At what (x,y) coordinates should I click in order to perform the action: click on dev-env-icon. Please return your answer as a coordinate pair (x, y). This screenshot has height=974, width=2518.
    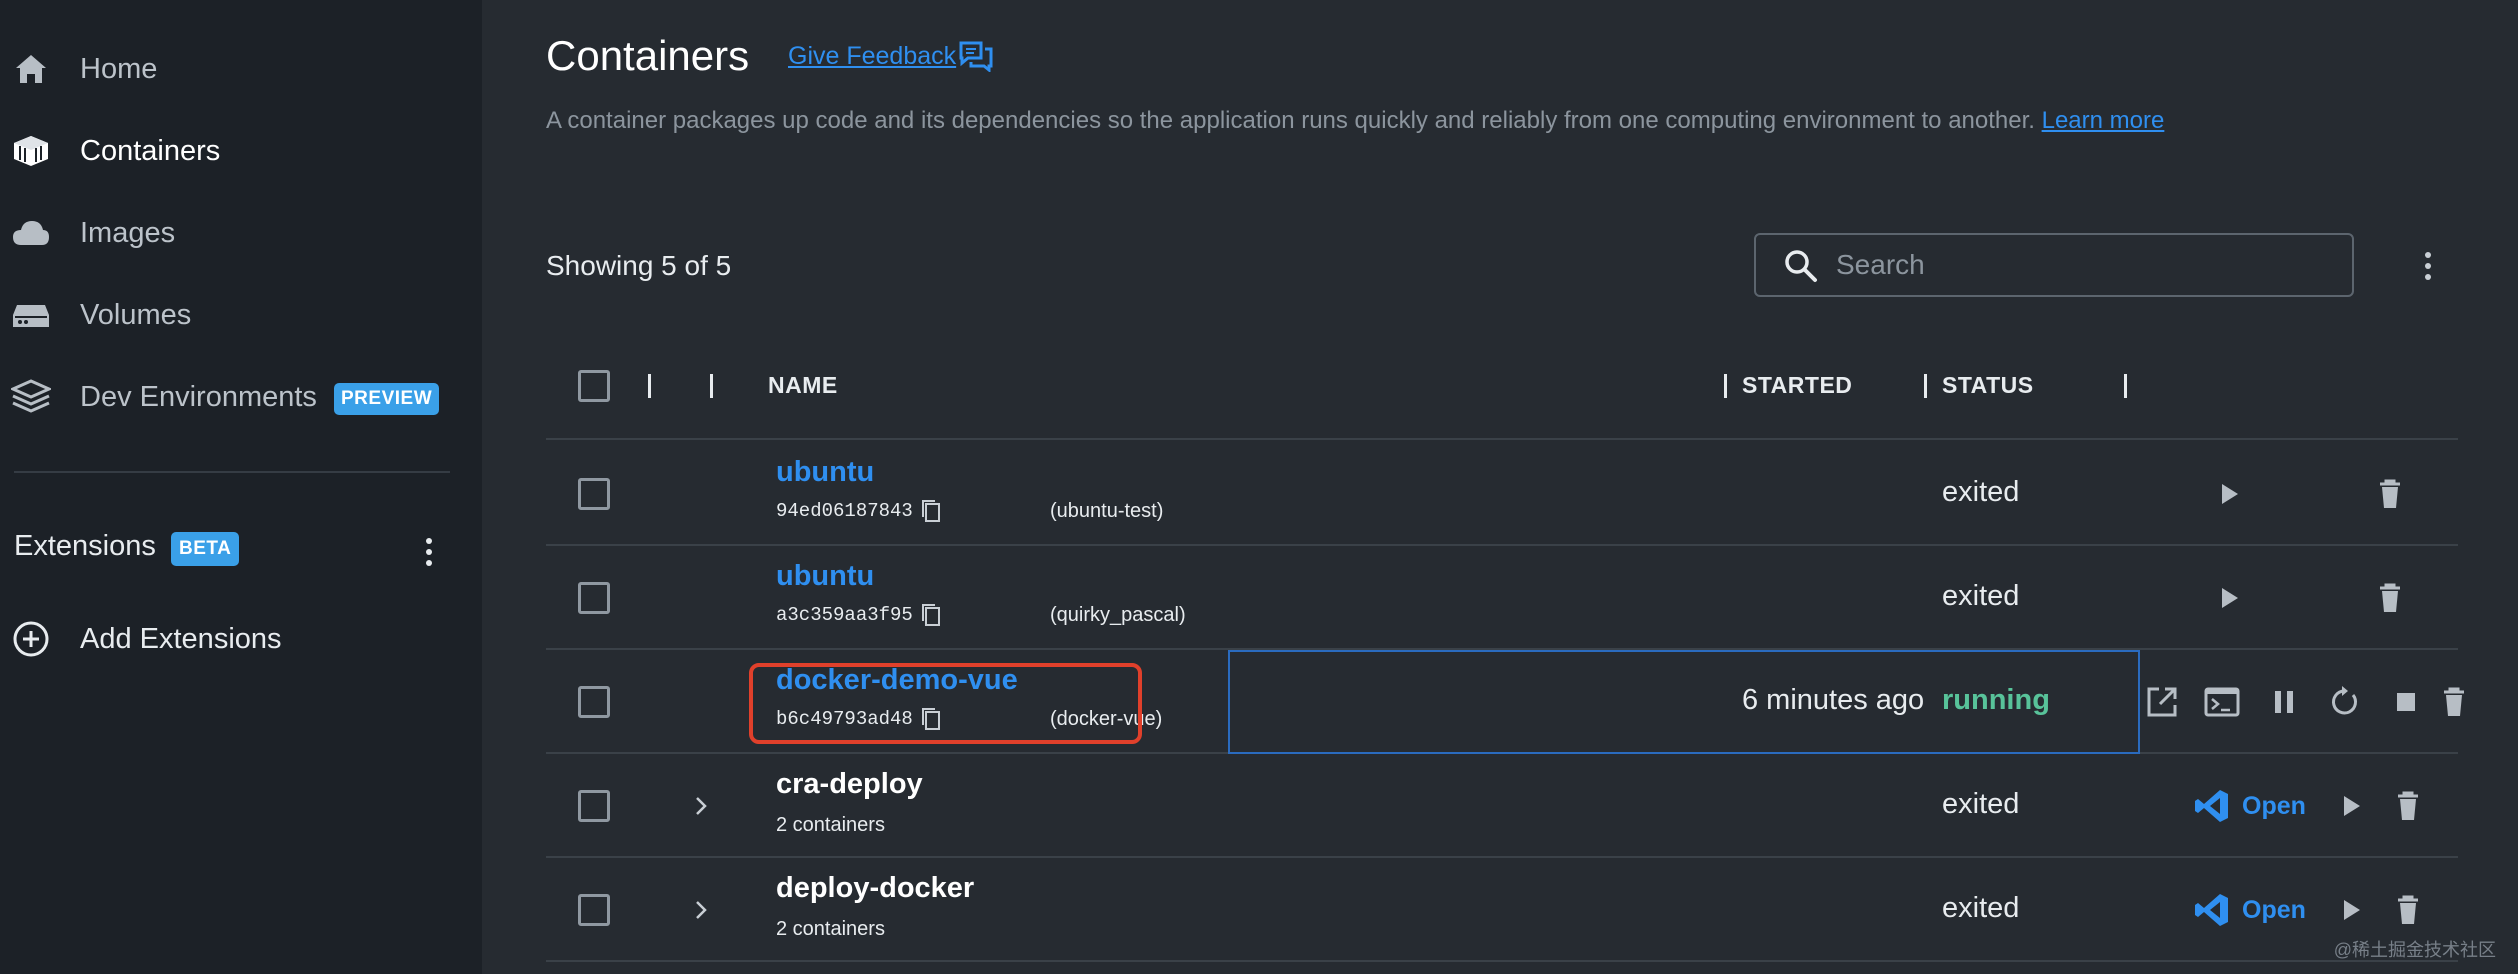
    Looking at the image, I should click on (31, 397).